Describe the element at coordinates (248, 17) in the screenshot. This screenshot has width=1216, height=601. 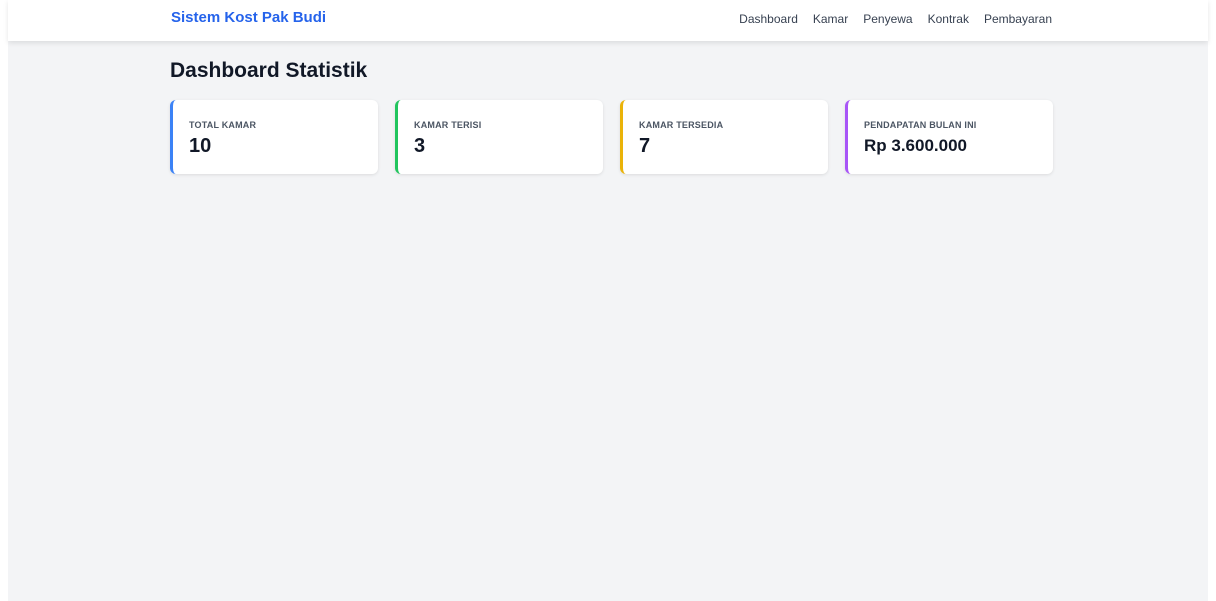
I see `brand-link: Sistem Kost Pak Budi` at that location.